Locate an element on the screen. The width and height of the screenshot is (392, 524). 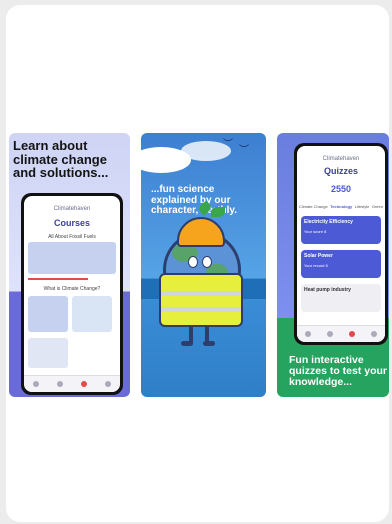
quiz-title: Electricity Efficiency is located at coordinates (328, 222).